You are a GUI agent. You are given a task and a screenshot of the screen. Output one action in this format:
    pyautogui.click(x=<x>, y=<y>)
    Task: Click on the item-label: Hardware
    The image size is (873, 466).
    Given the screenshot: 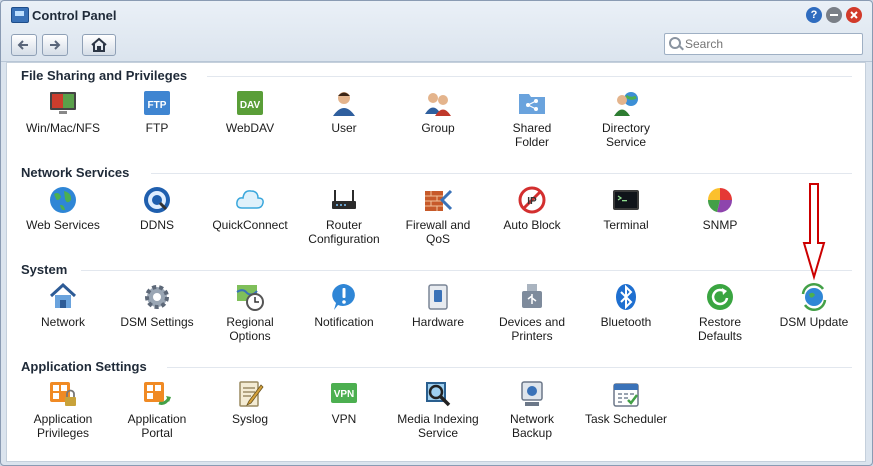 What is the action you would take?
    pyautogui.click(x=438, y=322)
    